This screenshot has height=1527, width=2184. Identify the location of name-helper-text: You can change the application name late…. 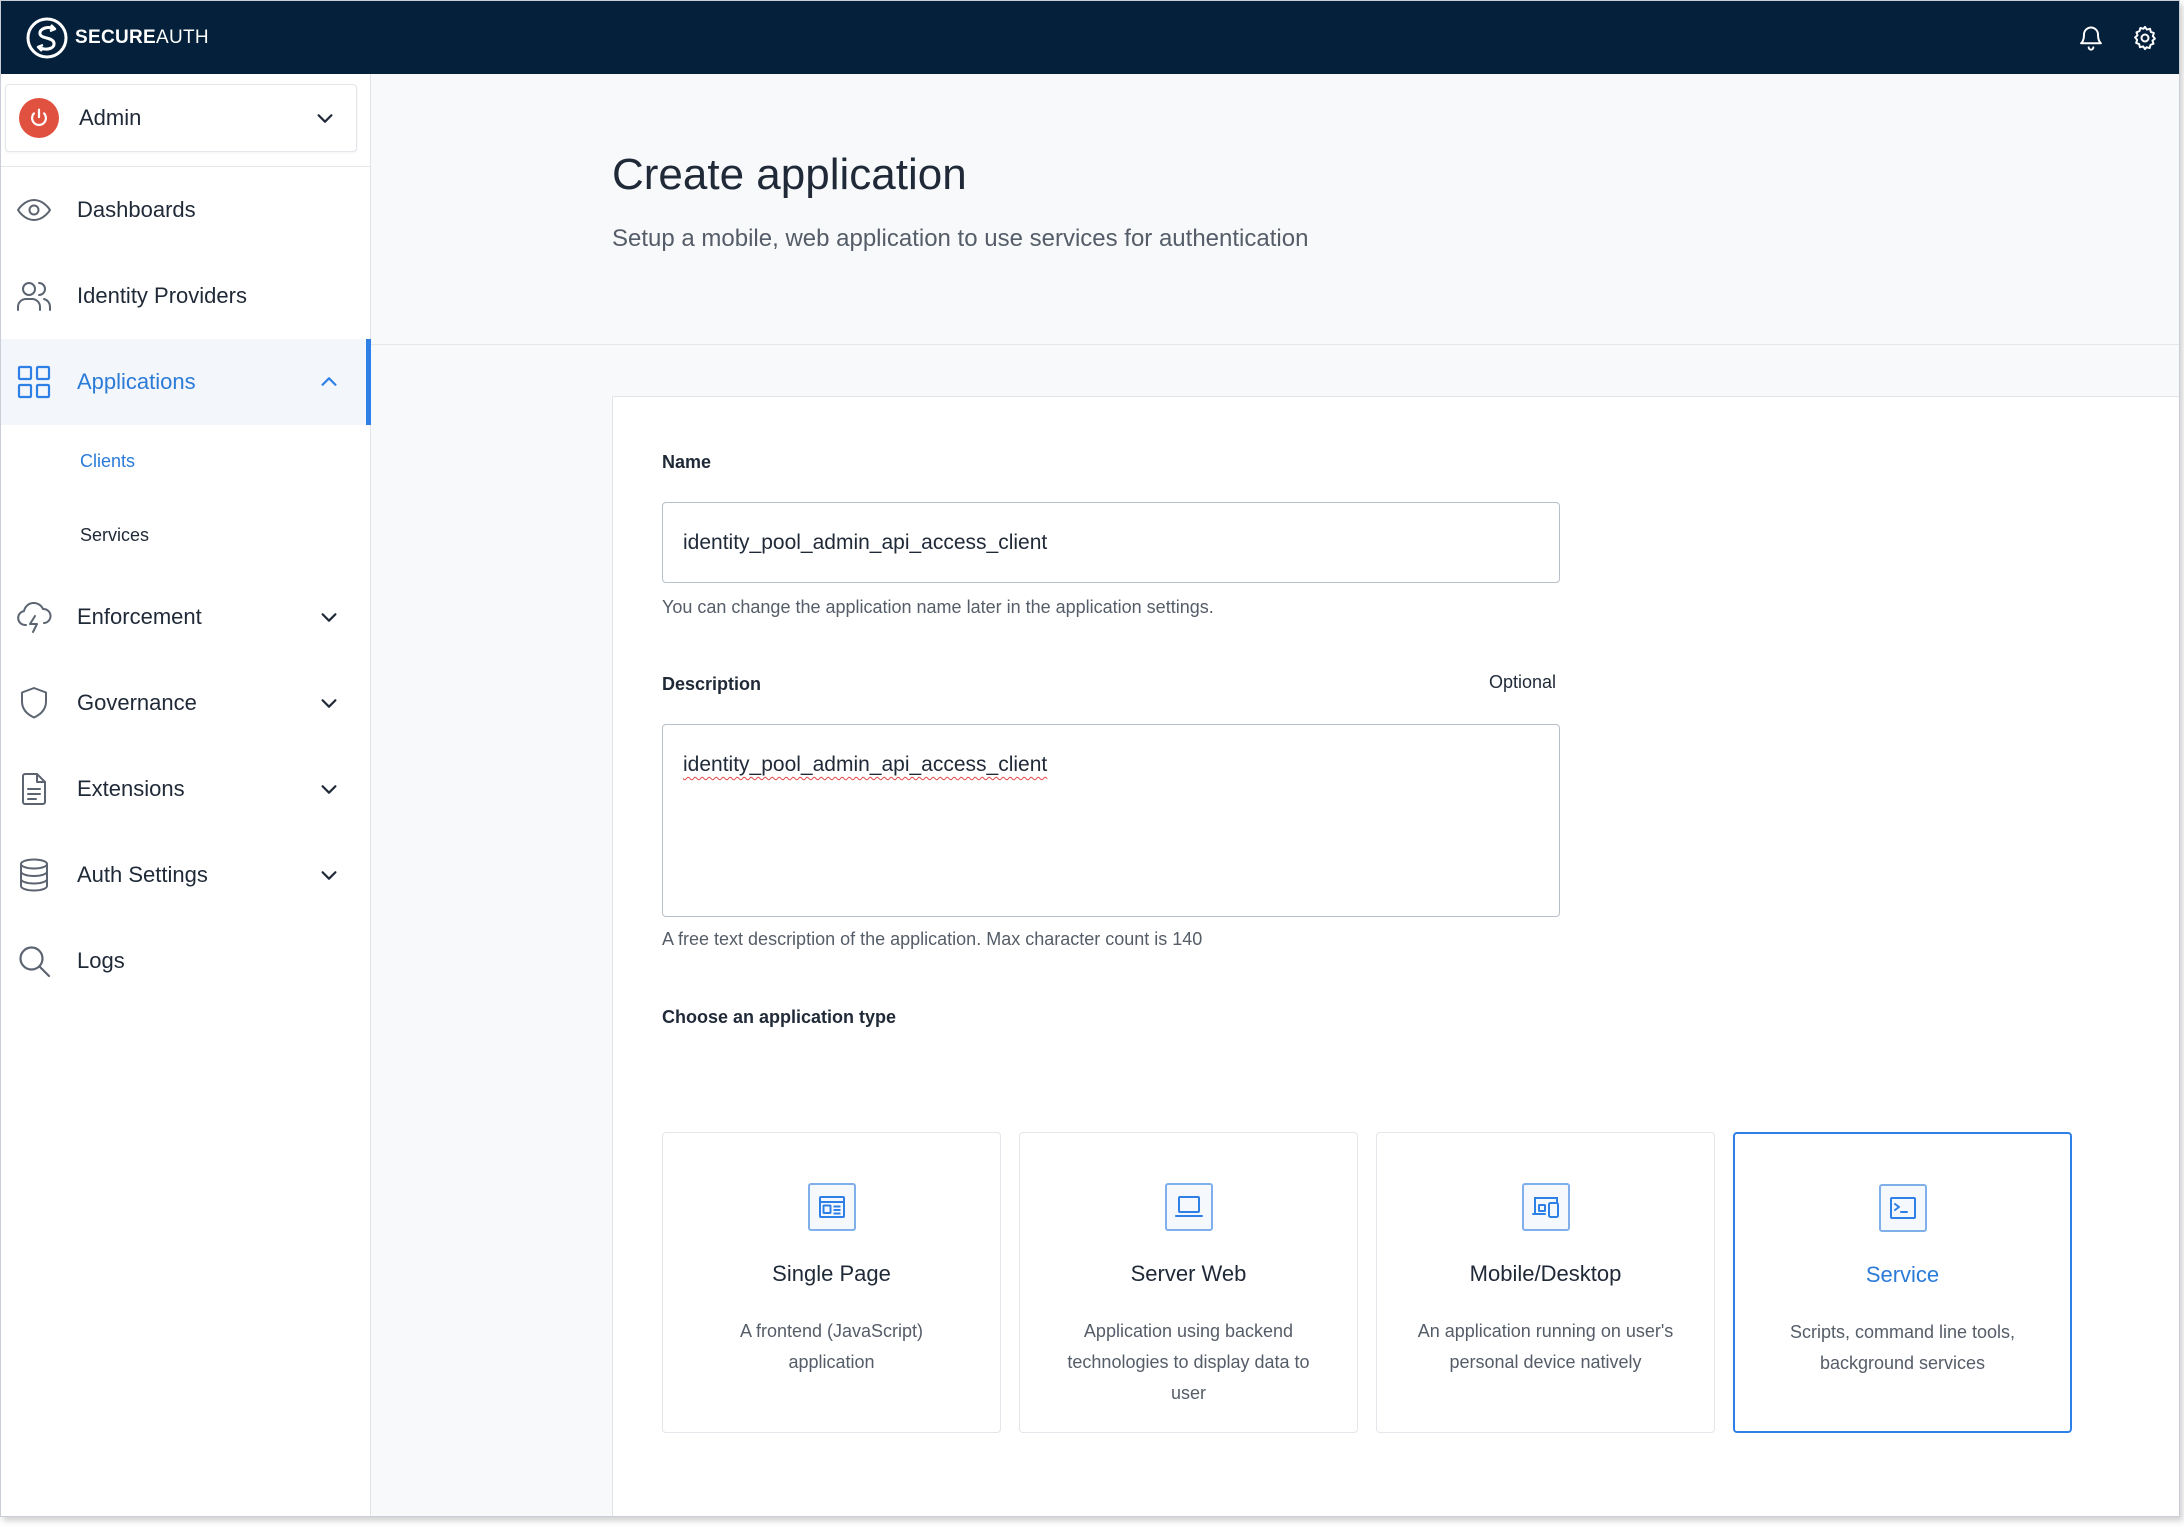
(938, 607).